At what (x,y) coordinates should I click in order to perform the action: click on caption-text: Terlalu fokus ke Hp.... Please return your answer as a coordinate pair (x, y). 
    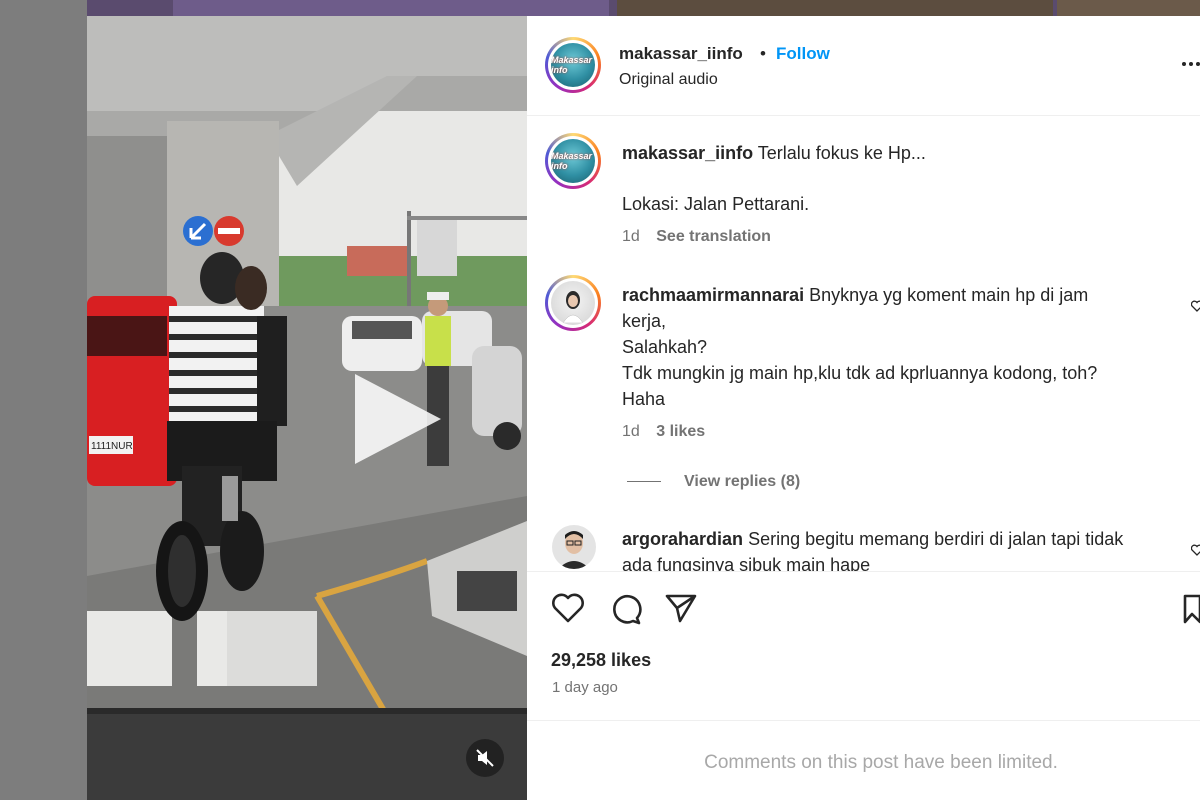
    Looking at the image, I should click on (841, 153).